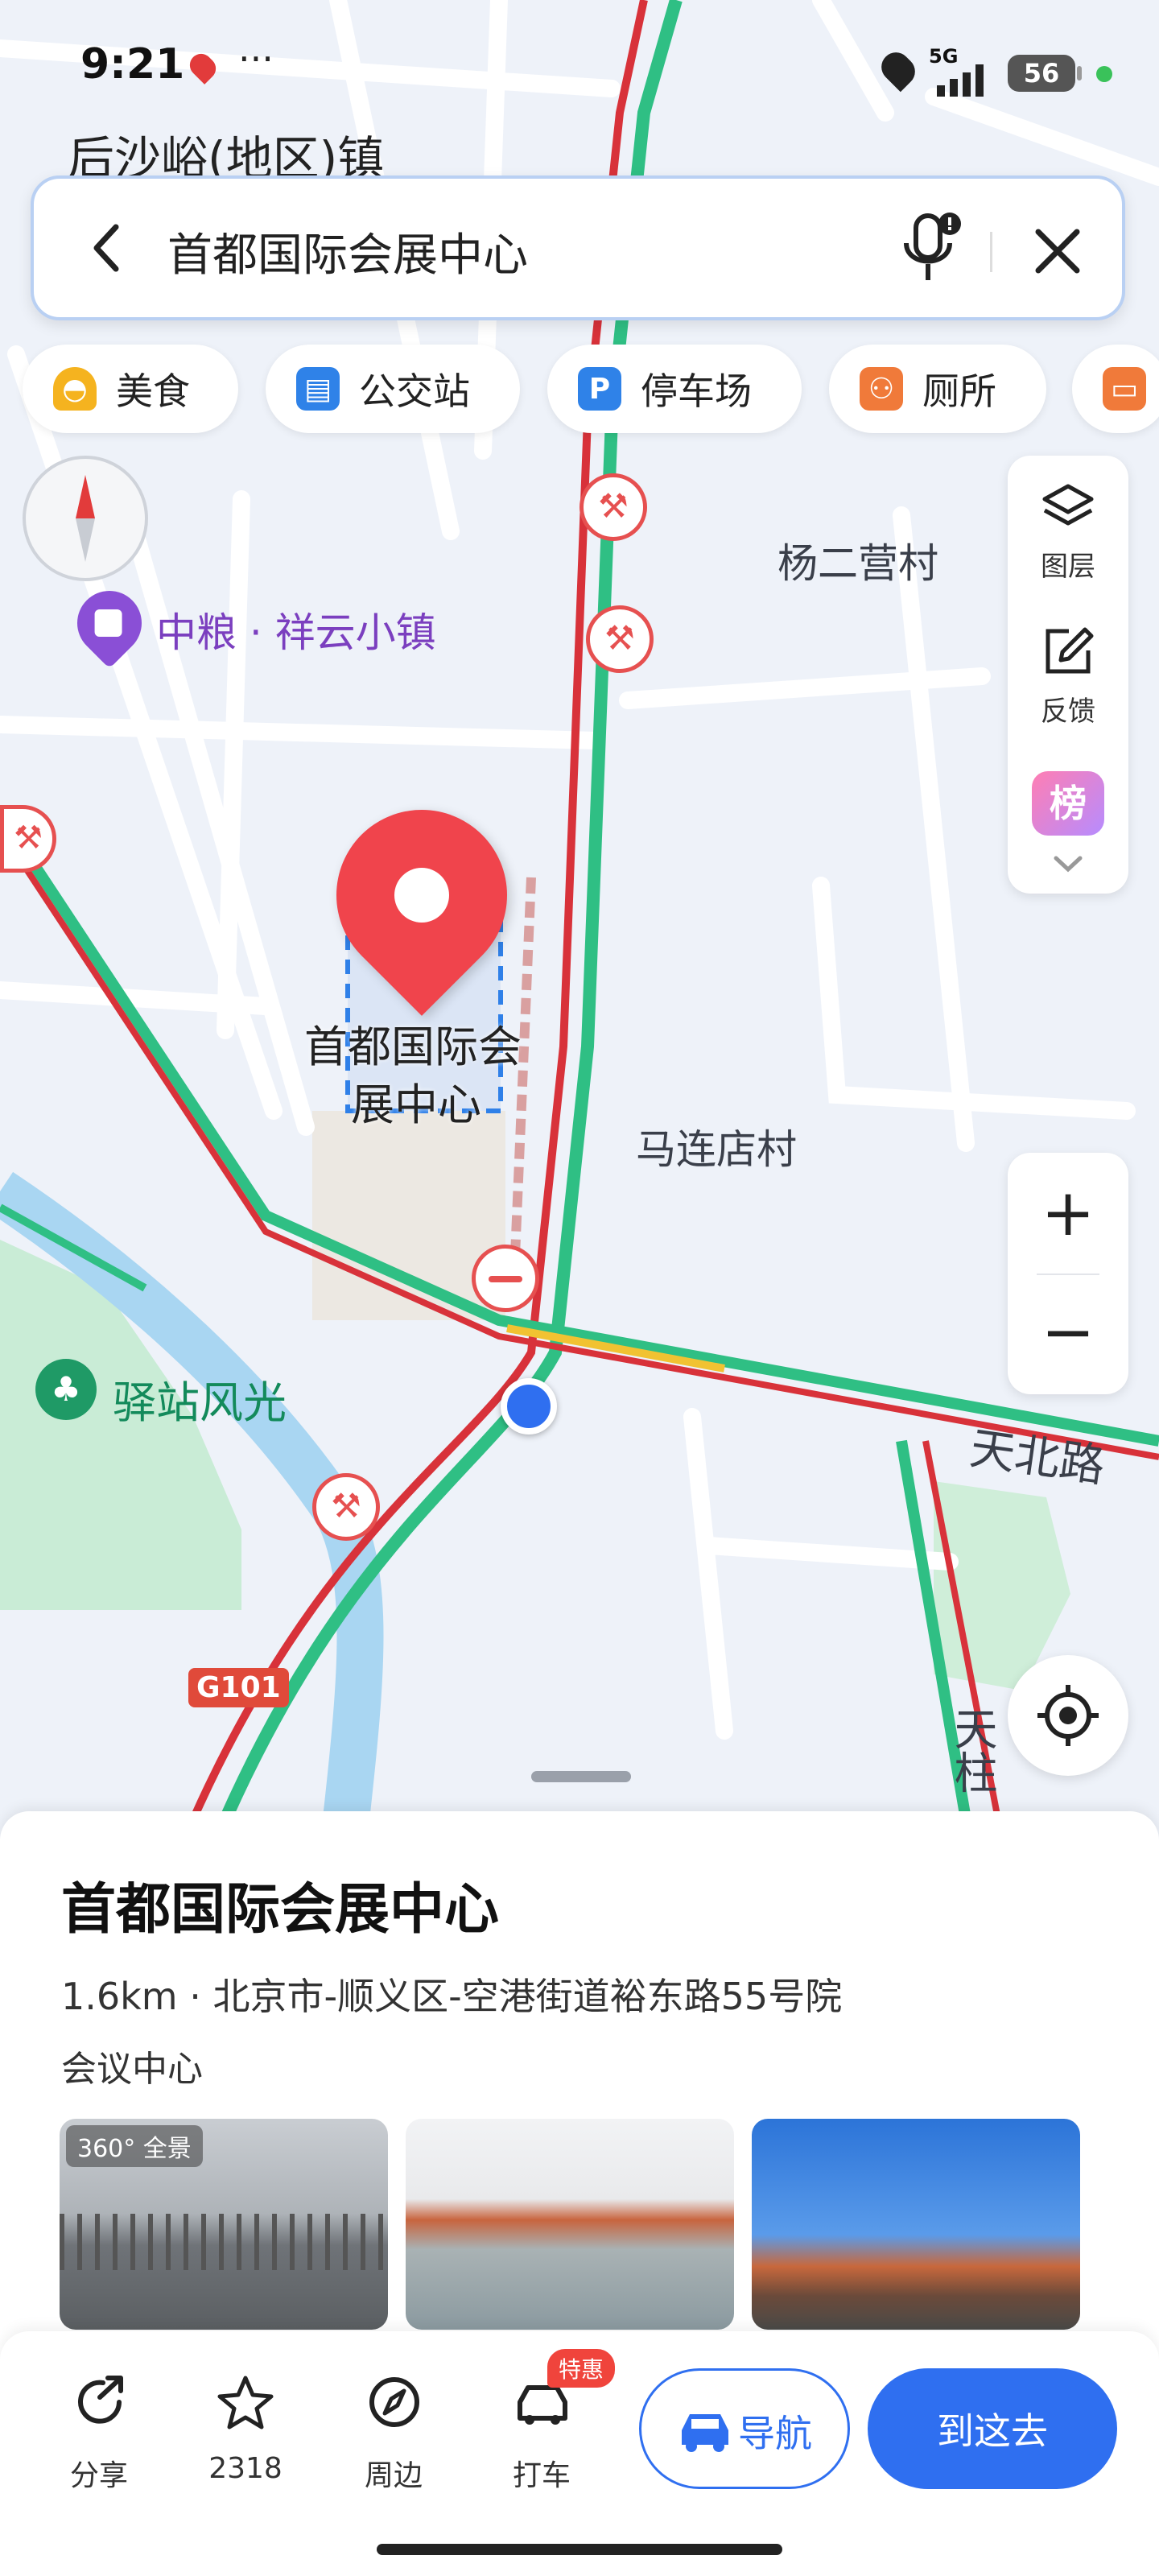  Describe the element at coordinates (98, 2475) in the screenshot. I see `share-label: 分享` at that location.